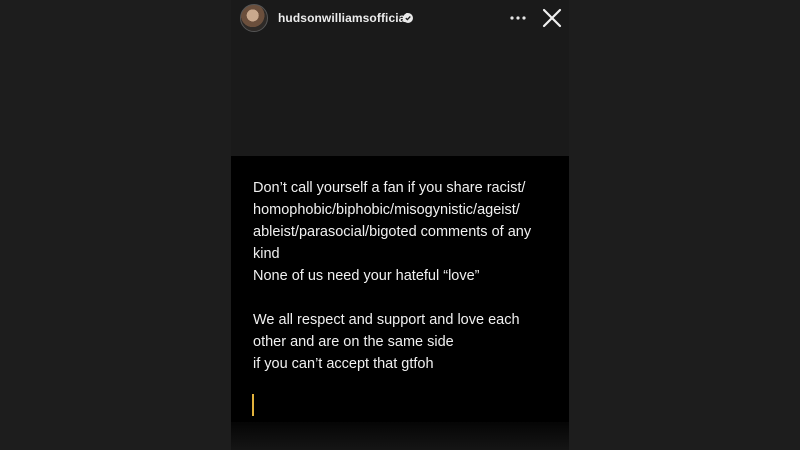 This screenshot has width=800, height=450. What do you see at coordinates (253, 405) in the screenshot?
I see `text-cursor` at bounding box center [253, 405].